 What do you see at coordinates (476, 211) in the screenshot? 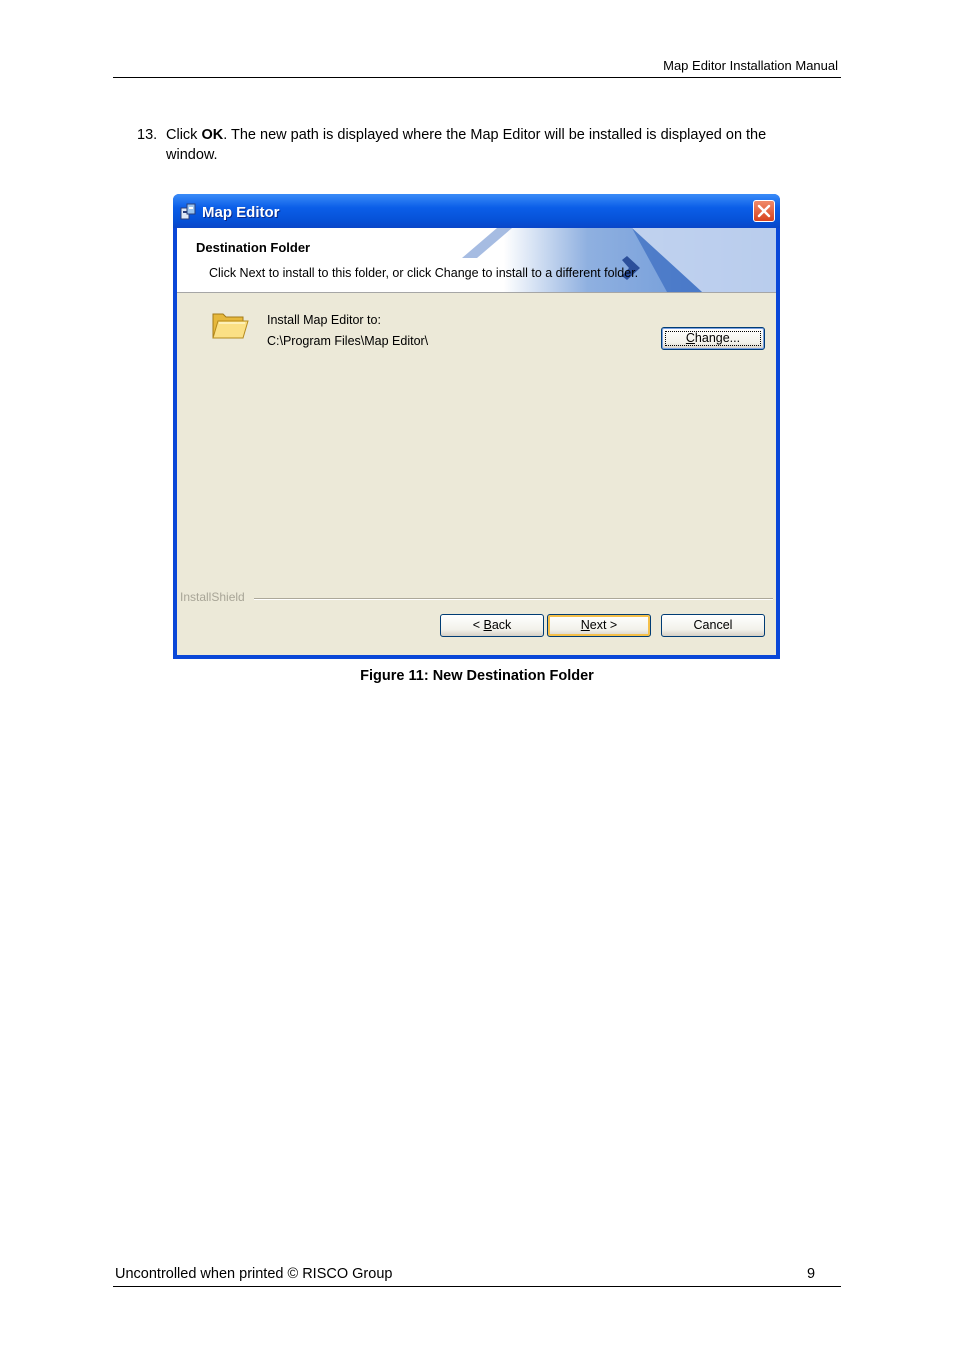
I see `titlebar: Map Editor` at bounding box center [476, 211].